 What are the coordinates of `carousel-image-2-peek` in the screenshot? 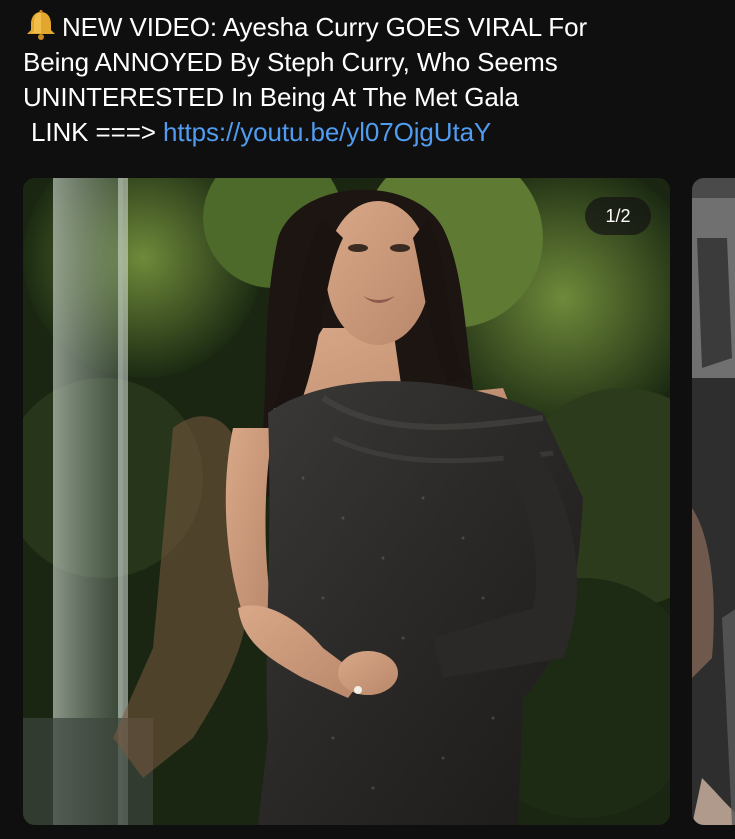 It's located at (713, 501).